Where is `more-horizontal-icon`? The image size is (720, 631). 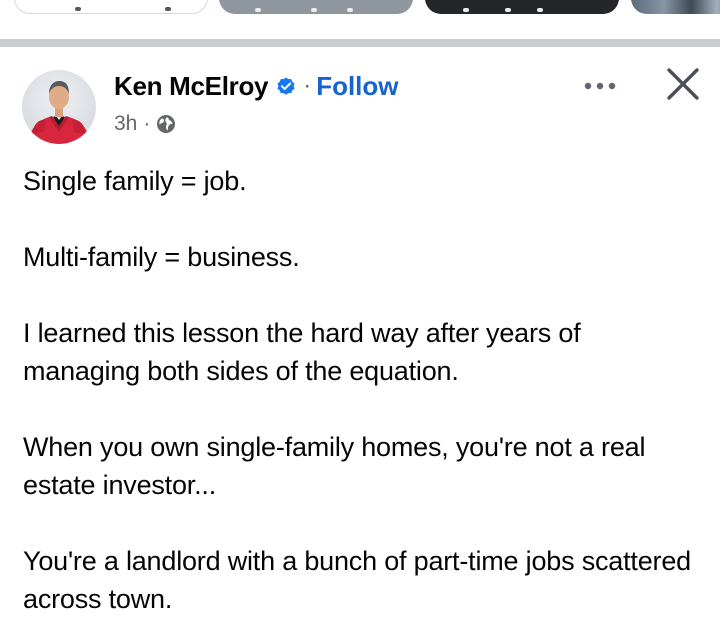
more-horizontal-icon is located at coordinates (600, 86).